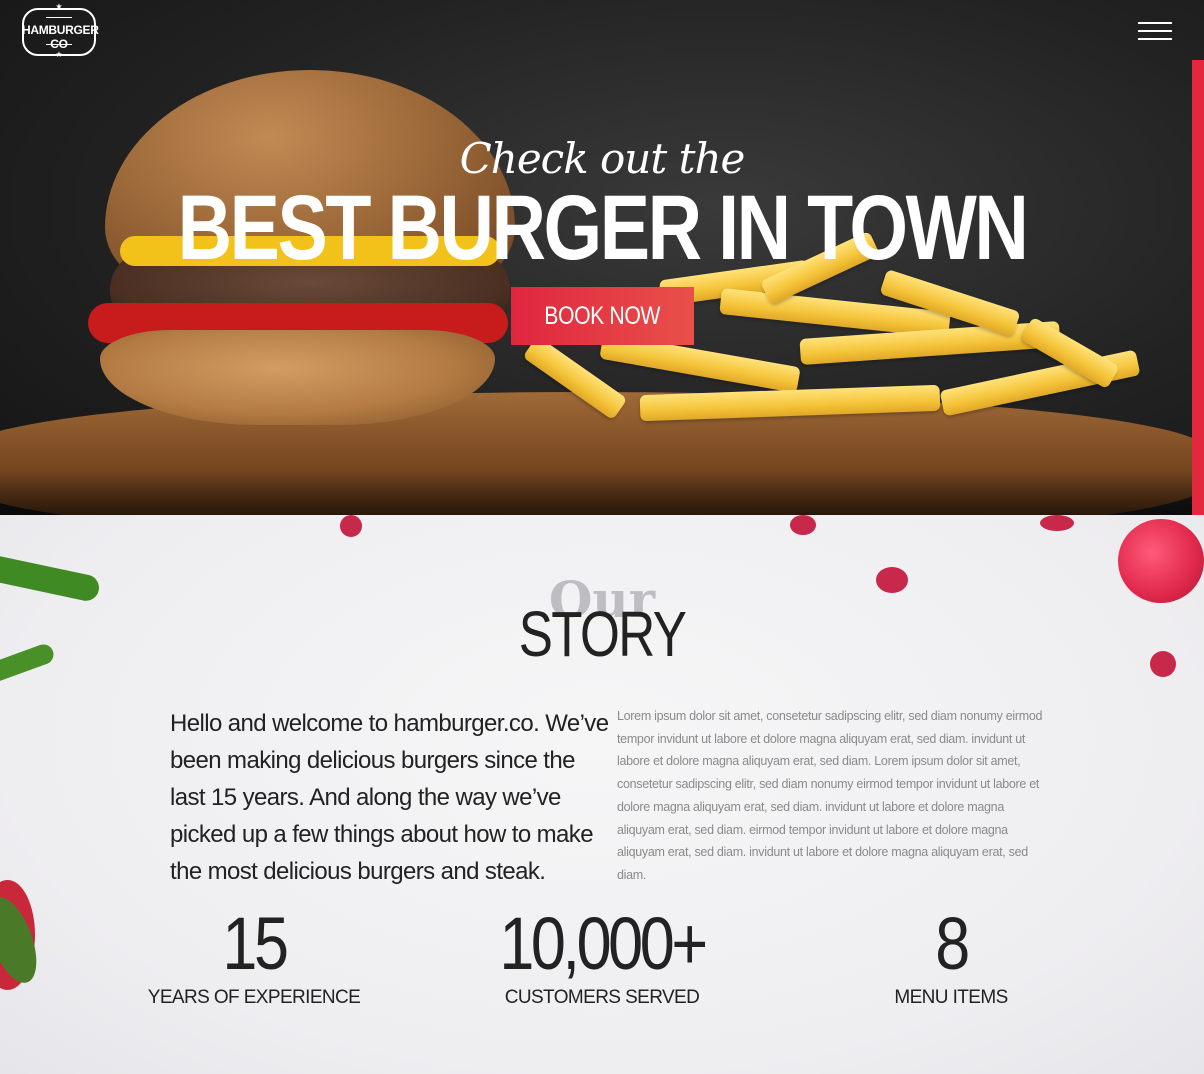 The image size is (1204, 1074). Describe the element at coordinates (951, 997) in the screenshot. I see `stat-label: MENU ITEMS` at that location.